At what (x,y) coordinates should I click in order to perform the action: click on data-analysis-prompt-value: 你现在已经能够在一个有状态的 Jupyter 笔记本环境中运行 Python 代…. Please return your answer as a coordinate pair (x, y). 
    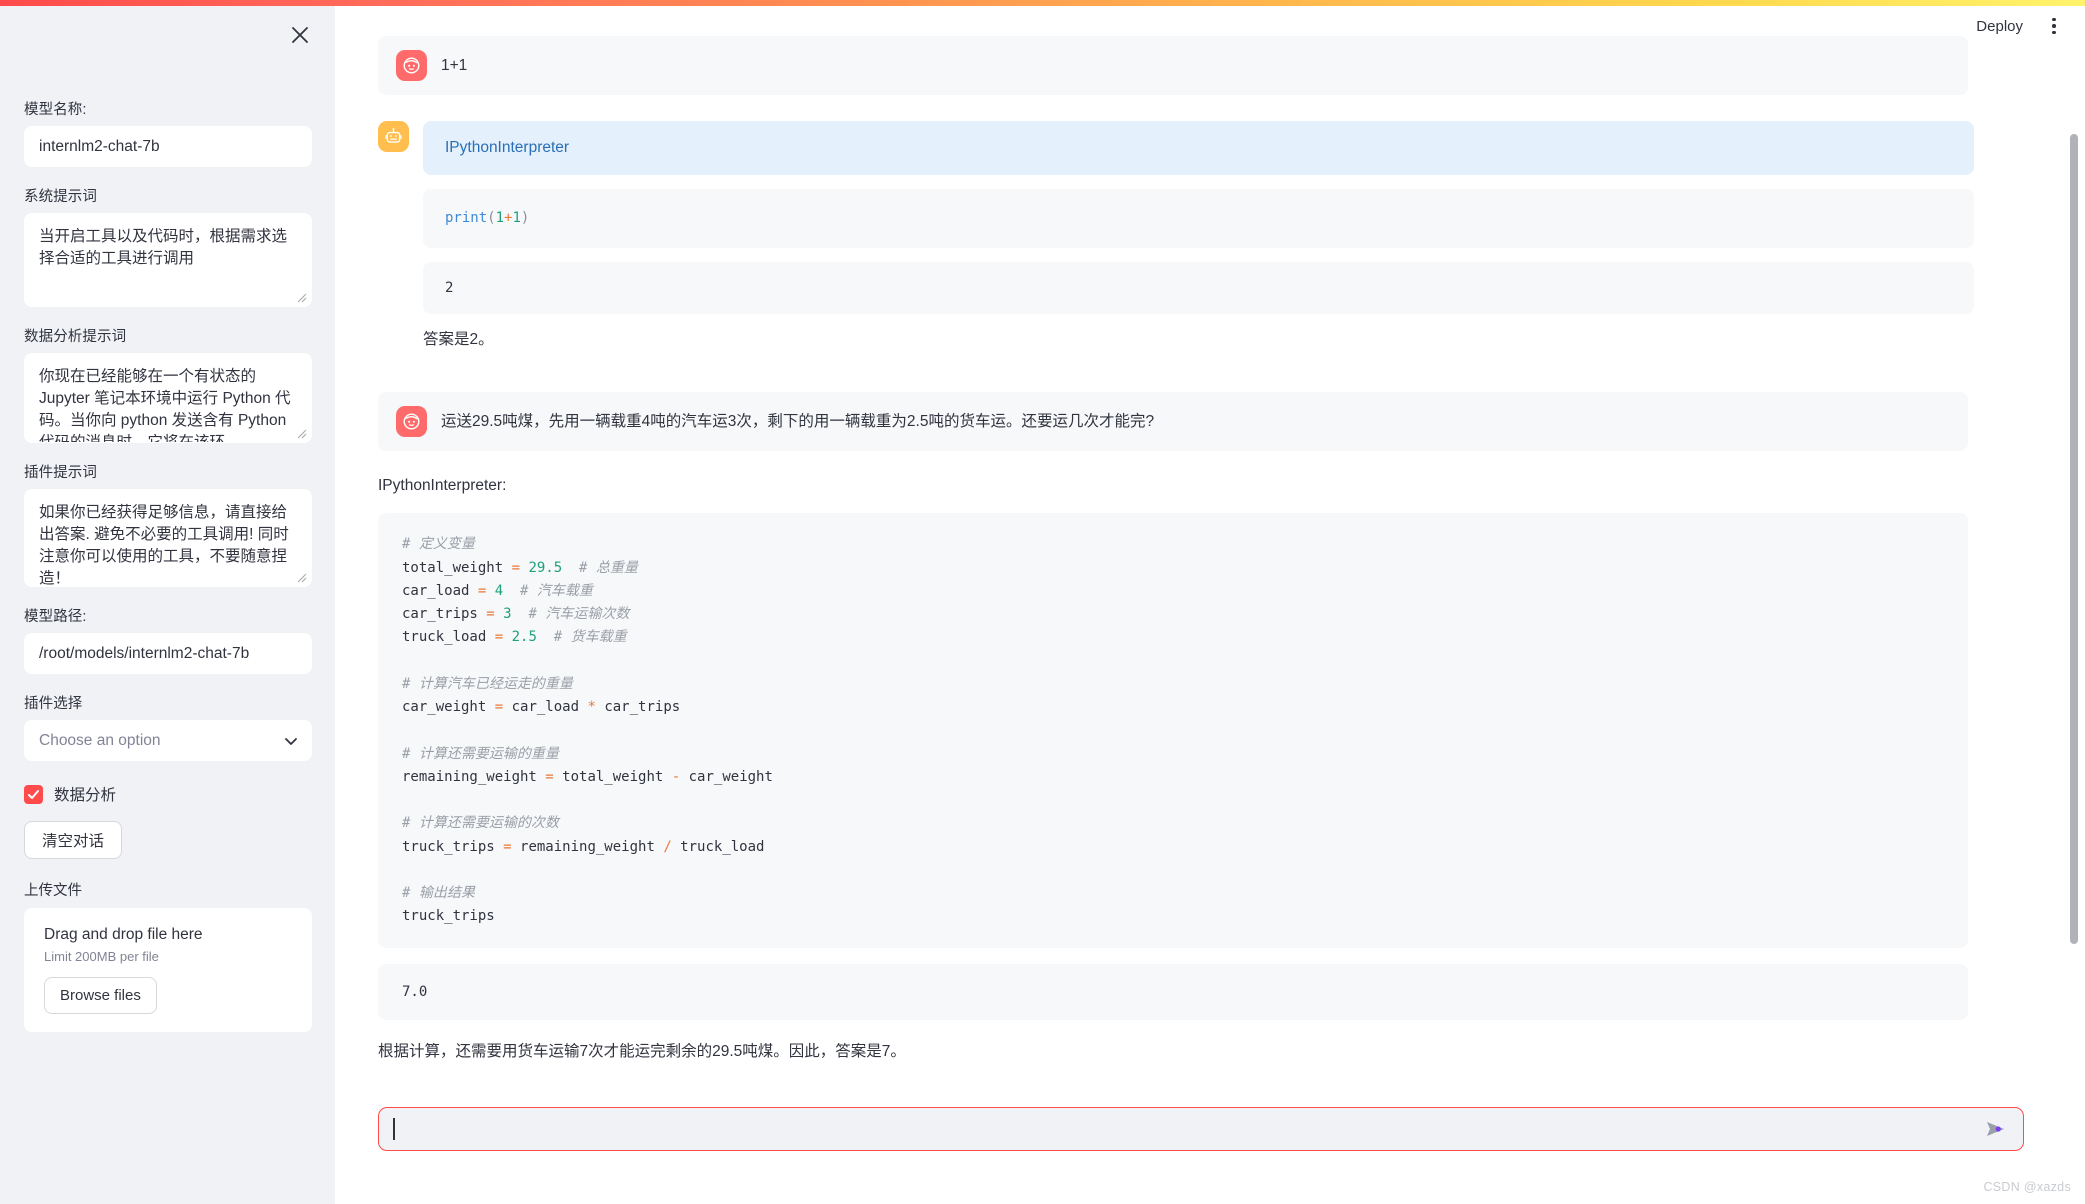
    Looking at the image, I should click on (165, 405).